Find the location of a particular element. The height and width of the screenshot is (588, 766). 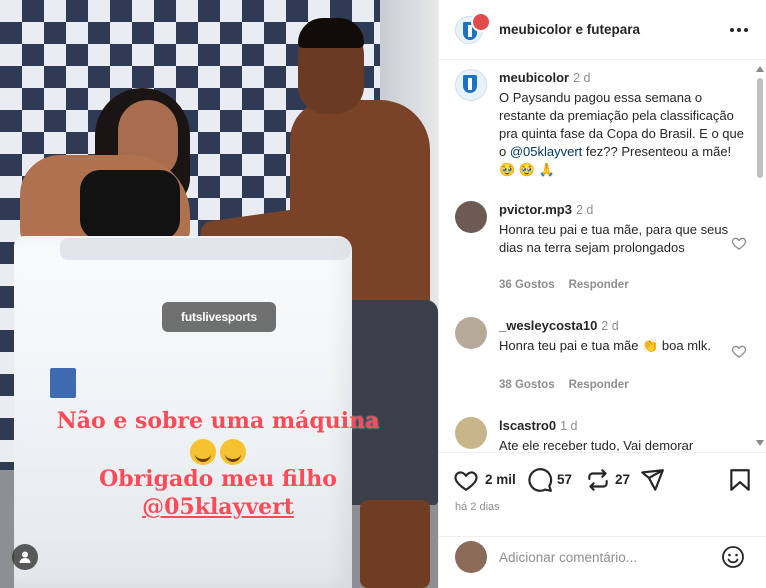

current-user-avatar is located at coordinates (471, 557).